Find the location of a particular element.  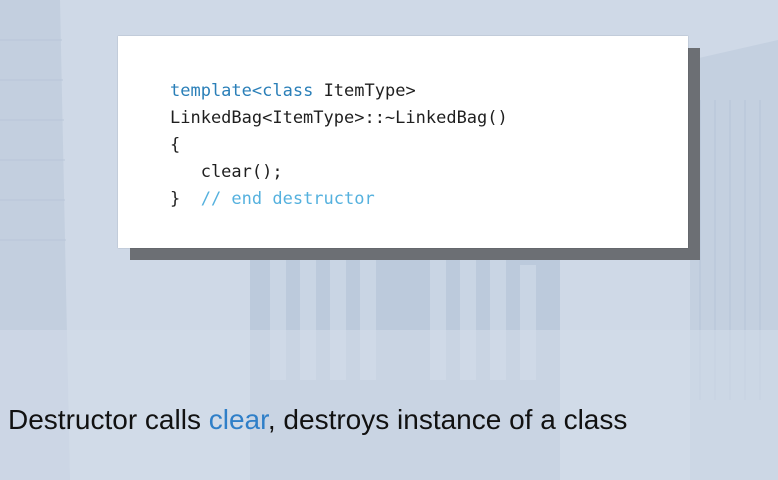

clear-call: clear(); is located at coordinates (226, 172).